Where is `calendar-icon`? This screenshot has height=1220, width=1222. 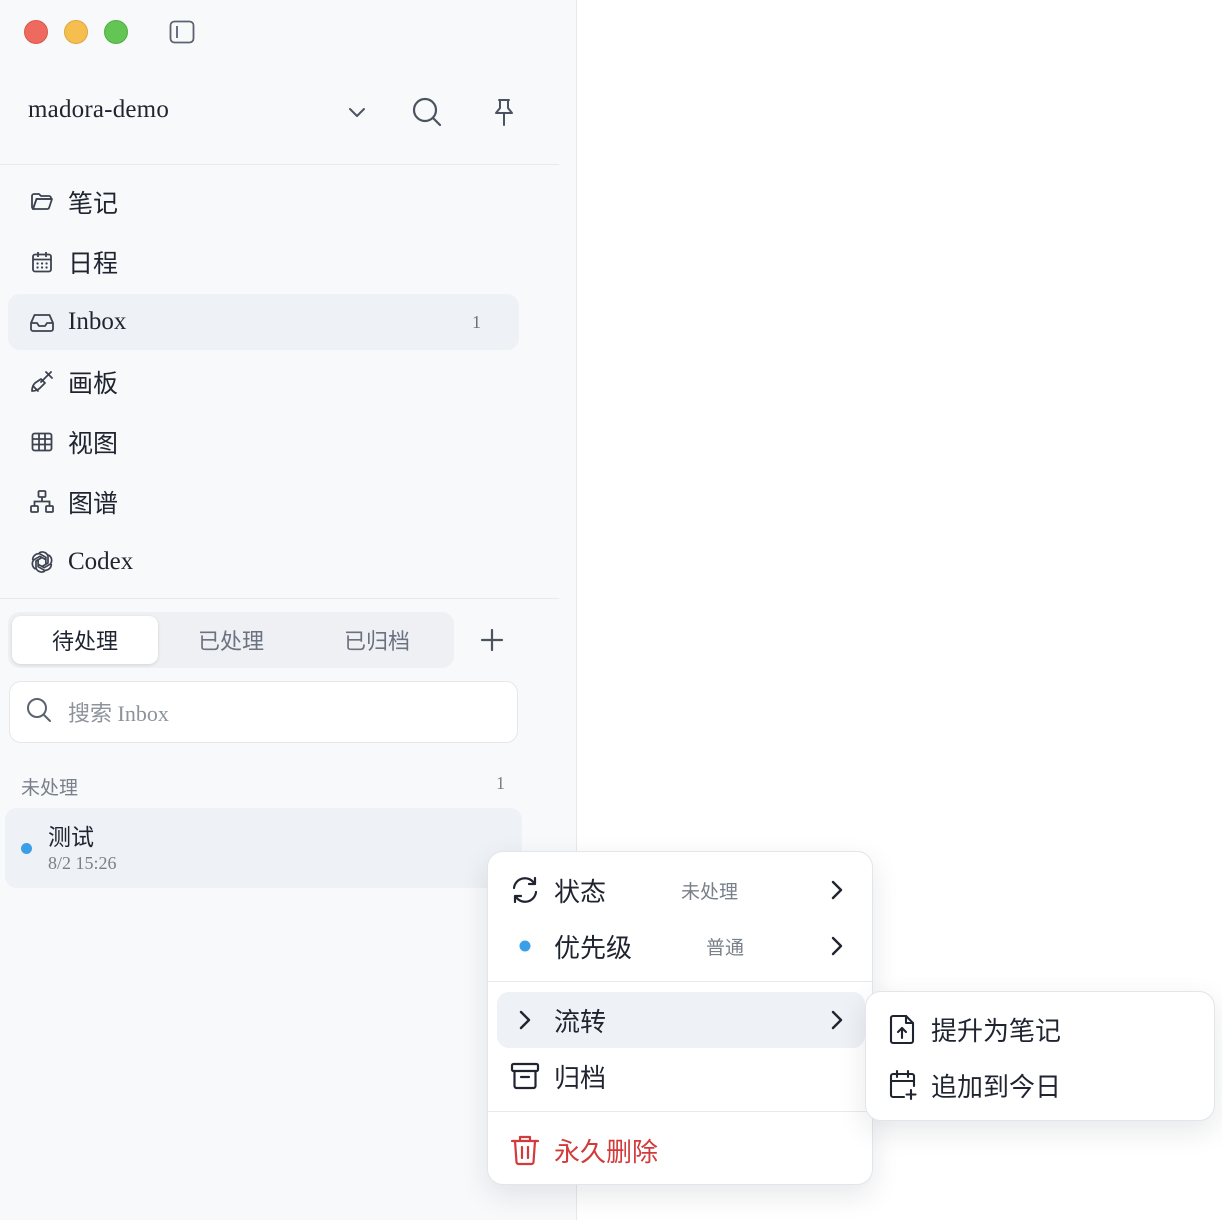
calendar-icon is located at coordinates (42, 262).